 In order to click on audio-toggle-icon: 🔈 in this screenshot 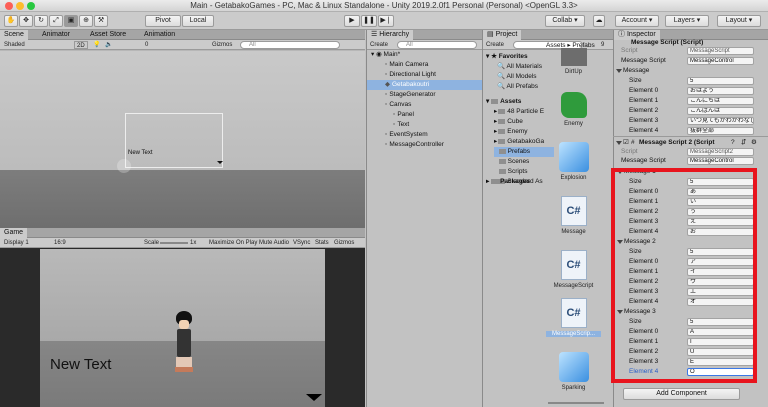, I will do `click(108, 45)`.